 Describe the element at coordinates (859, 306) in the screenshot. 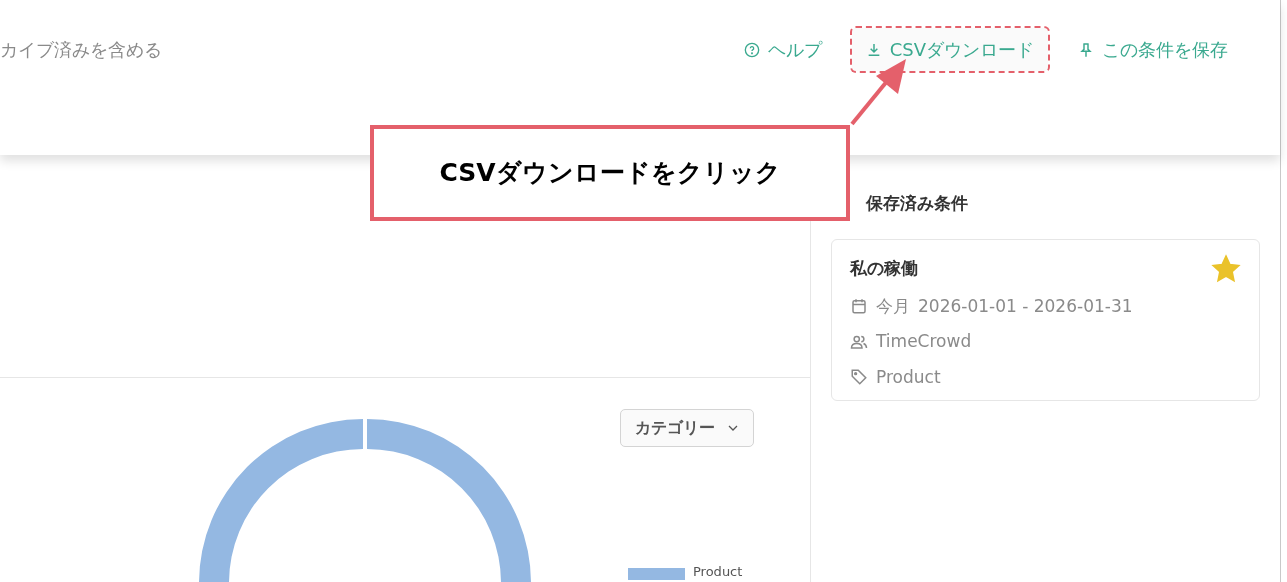

I see `calendar-icon` at that location.